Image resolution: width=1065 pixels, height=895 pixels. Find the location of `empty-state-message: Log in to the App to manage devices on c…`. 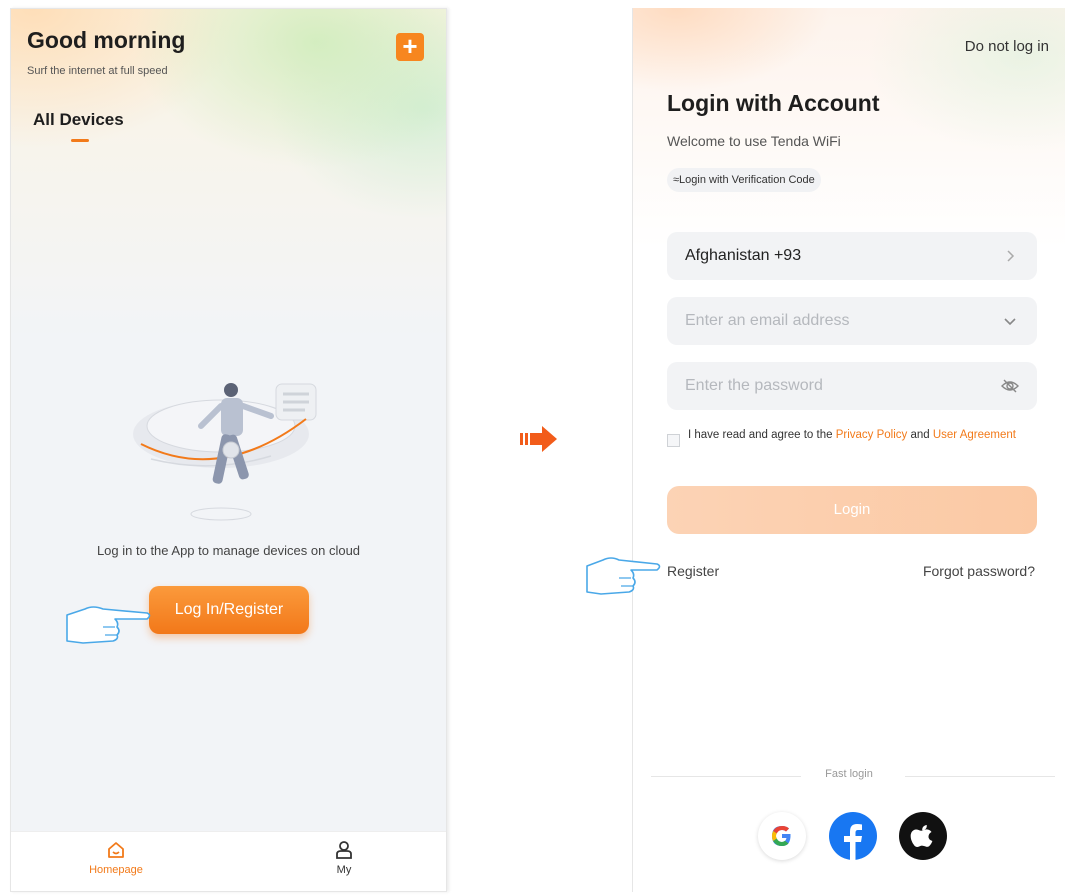

empty-state-message: Log in to the App to manage devices on c… is located at coordinates (228, 550).